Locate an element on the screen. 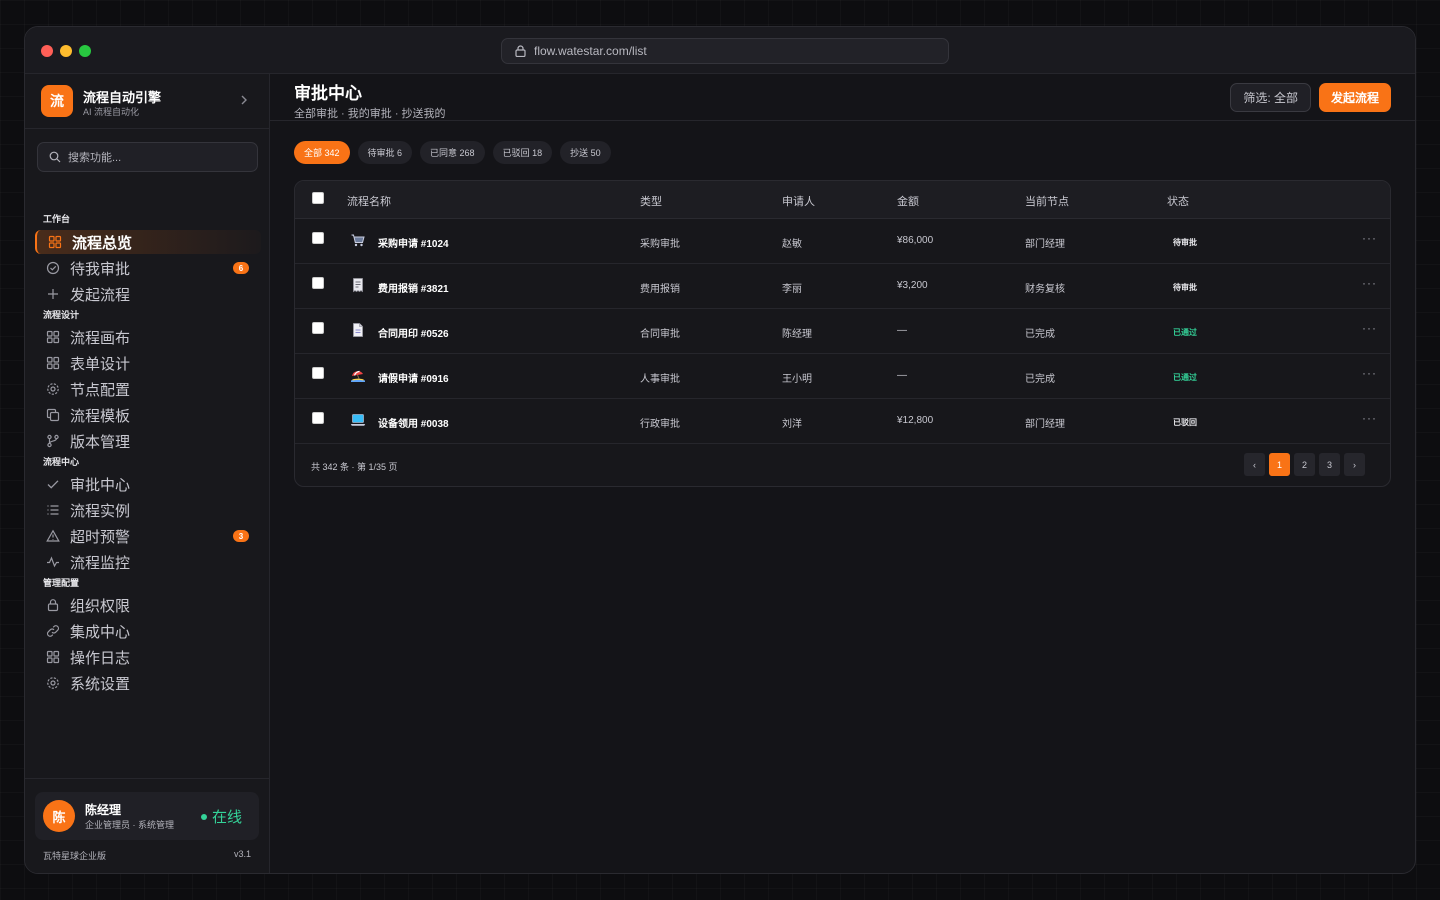 This screenshot has width=1440, height=900. sidebar-footer: 陈 陈经理 企业管理员 · 系统管理 在线 瓦特星球企业版 v3.1 is located at coordinates (147, 825).